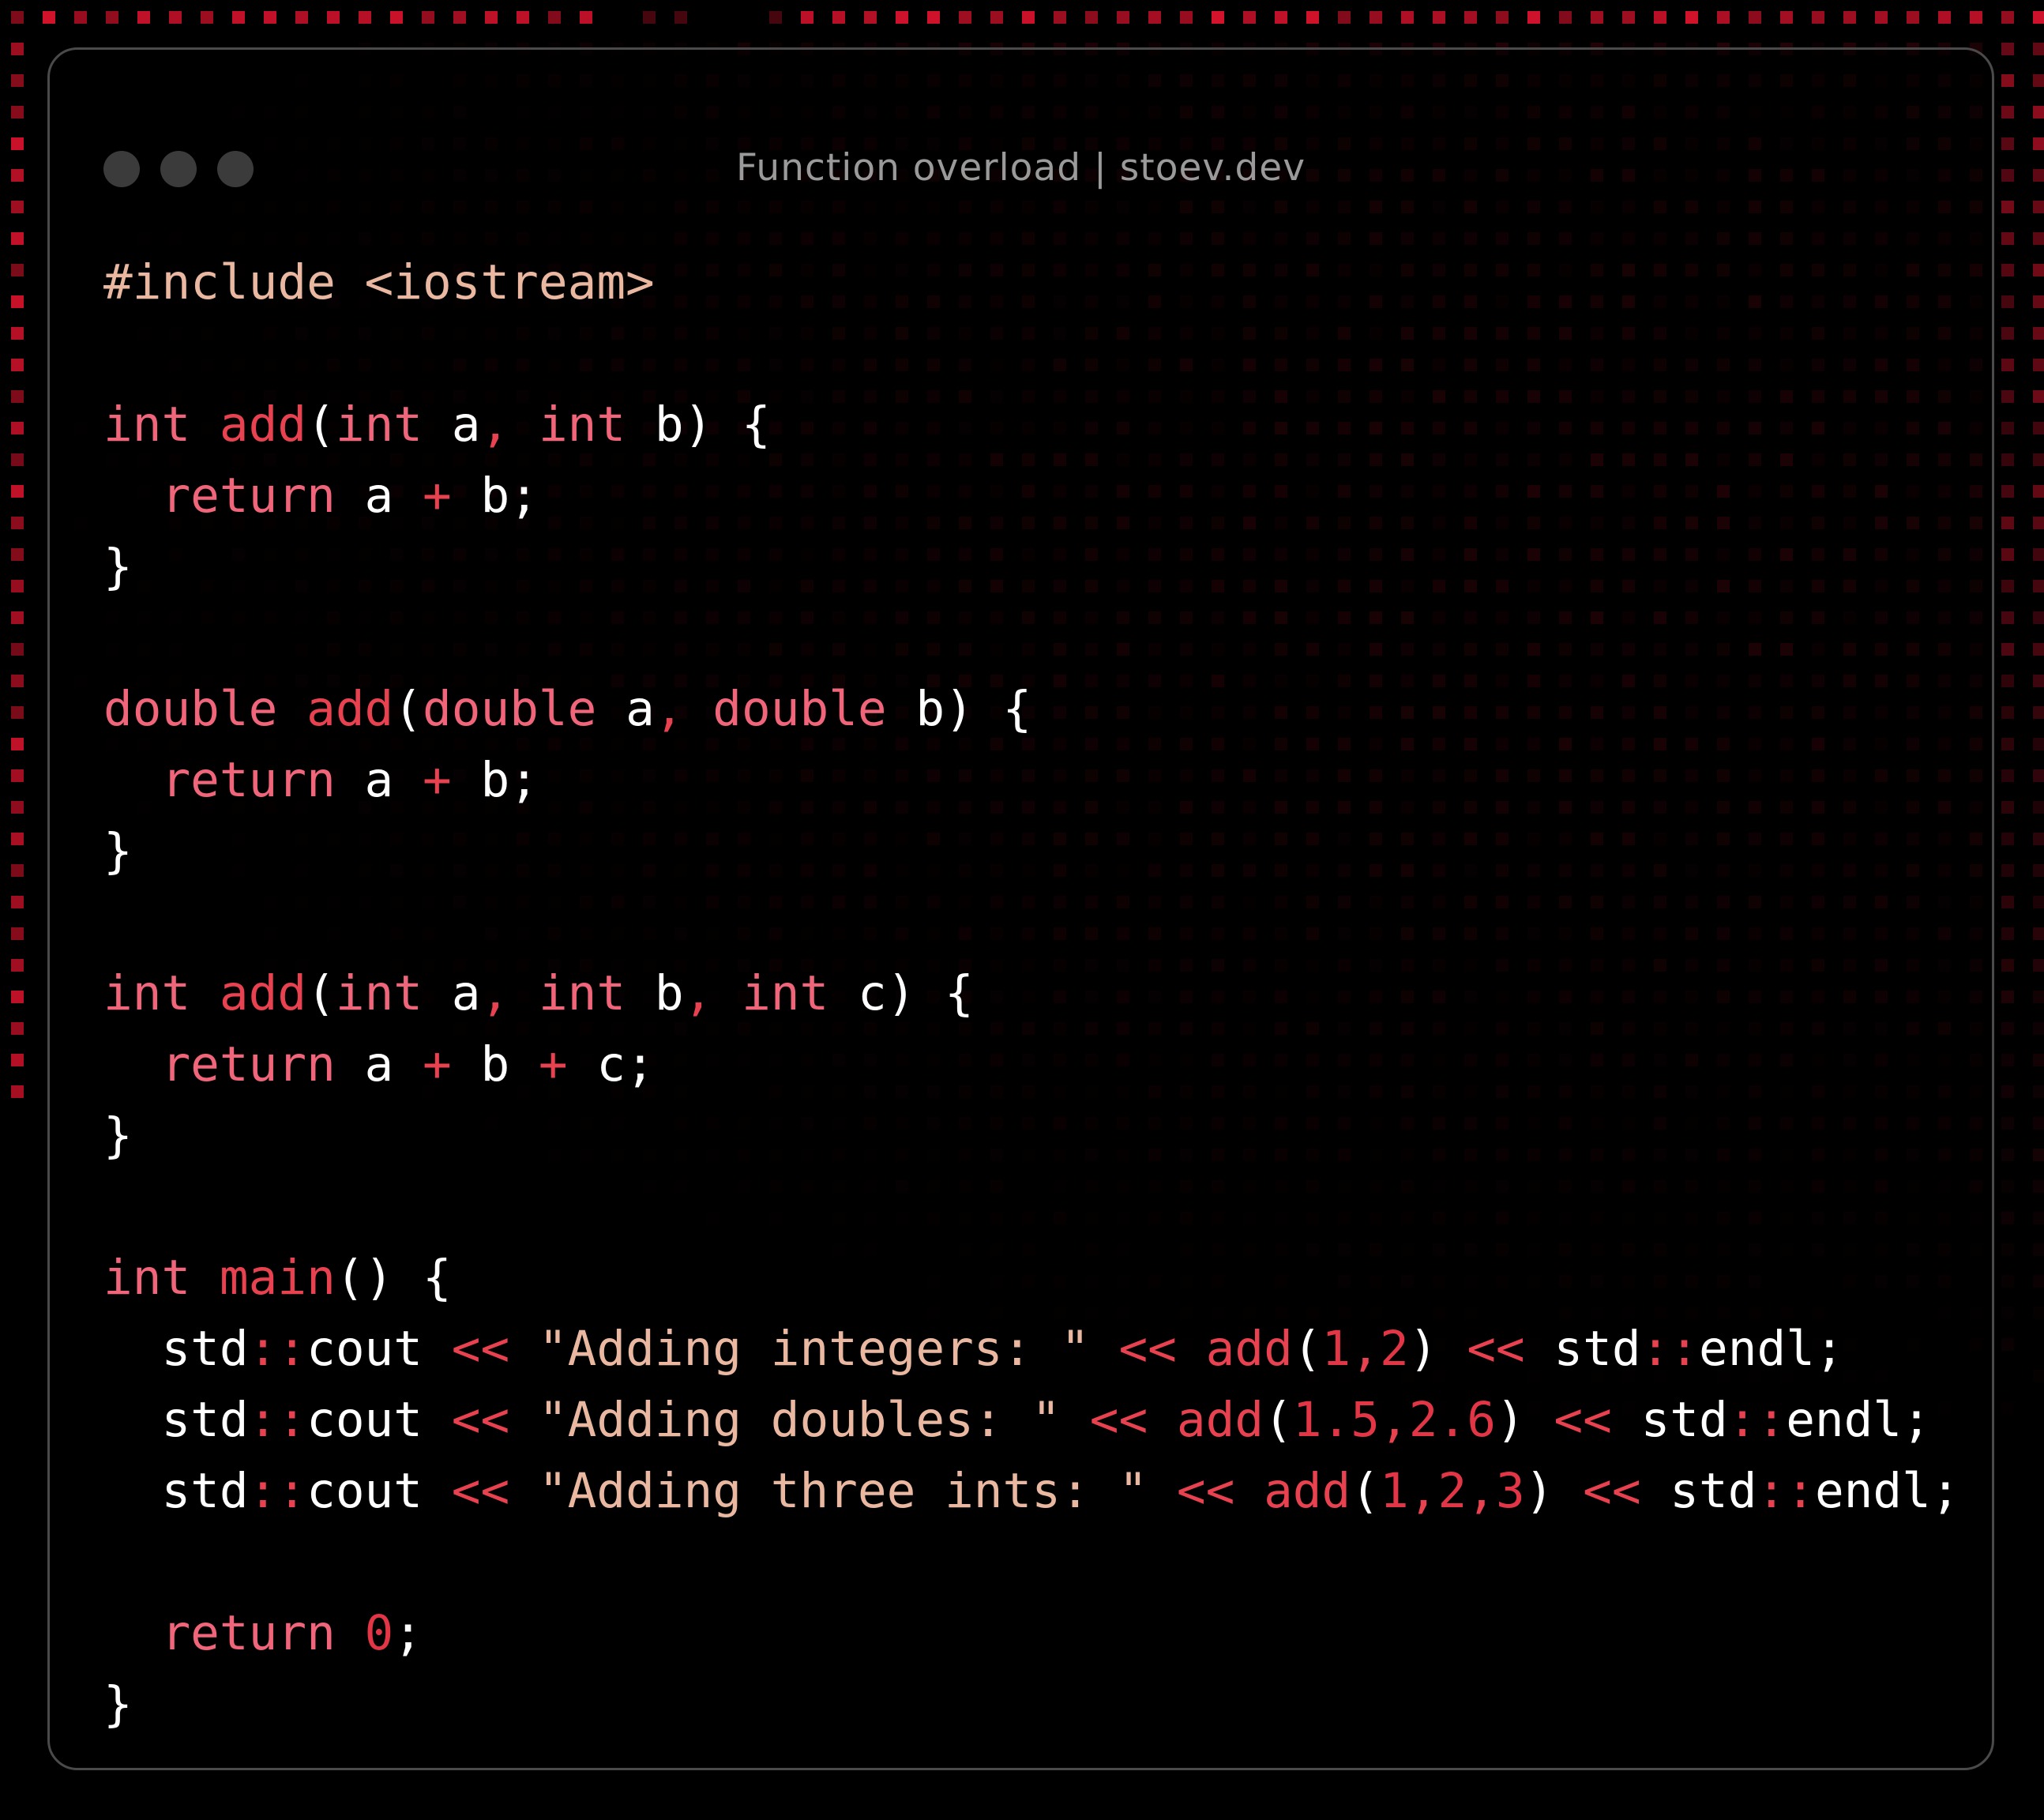 The height and width of the screenshot is (1820, 2044). I want to click on code-line: return a + b + c;, so click(1031, 1064).